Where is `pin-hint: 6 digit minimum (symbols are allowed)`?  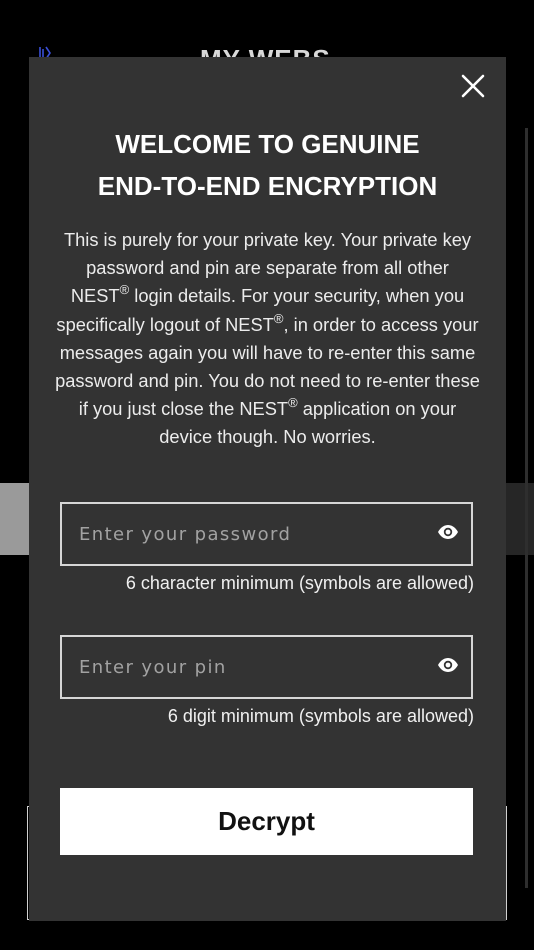
pin-hint: 6 digit minimum (symbols are allowed) is located at coordinates (320, 716).